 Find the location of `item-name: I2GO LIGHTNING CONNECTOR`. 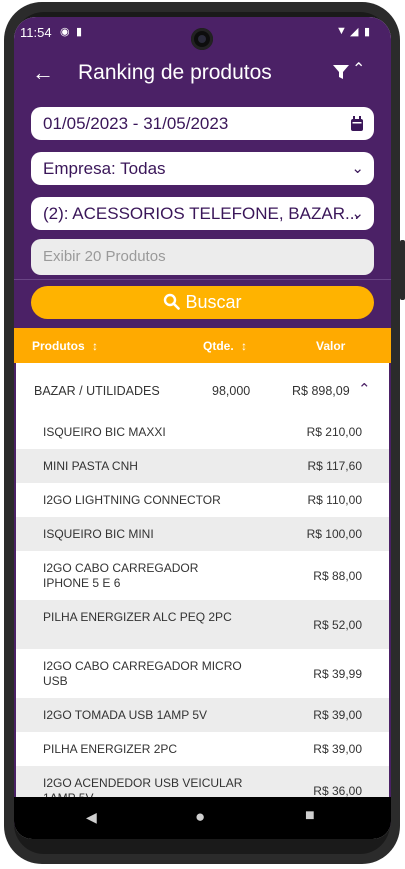

item-name: I2GO LIGHTNING CONNECTOR is located at coordinates (132, 500).